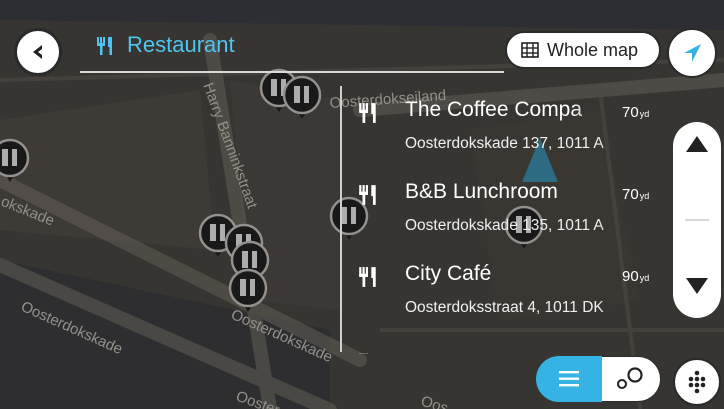 This screenshot has width=724, height=409. What do you see at coordinates (504, 143) in the screenshot?
I see `result-address: Oosterdokskade 137, 1011 A` at bounding box center [504, 143].